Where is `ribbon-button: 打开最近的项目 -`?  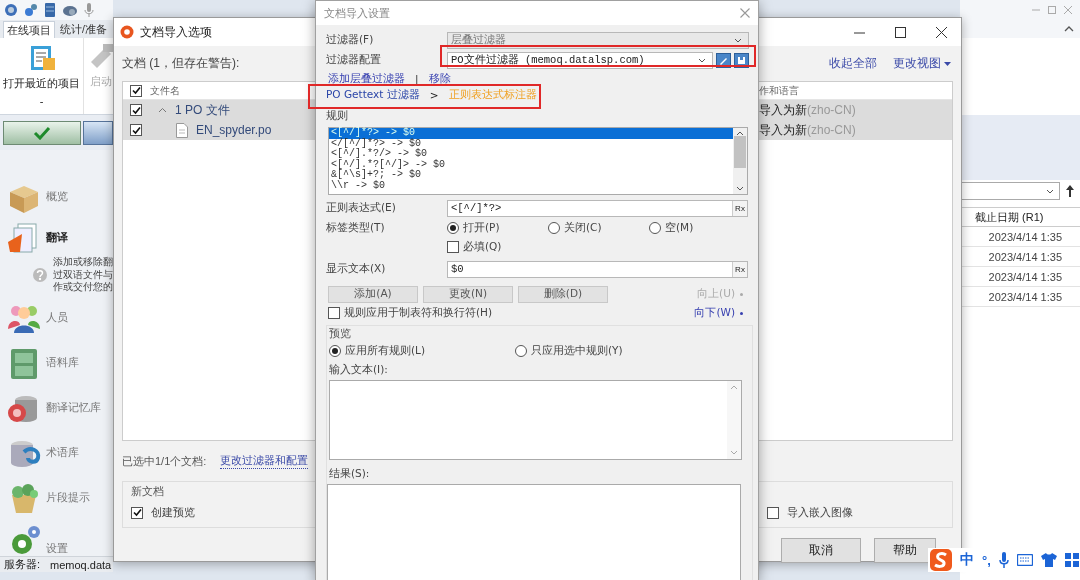
ribbon-button: 打开最近的项目 - is located at coordinates (42, 76).